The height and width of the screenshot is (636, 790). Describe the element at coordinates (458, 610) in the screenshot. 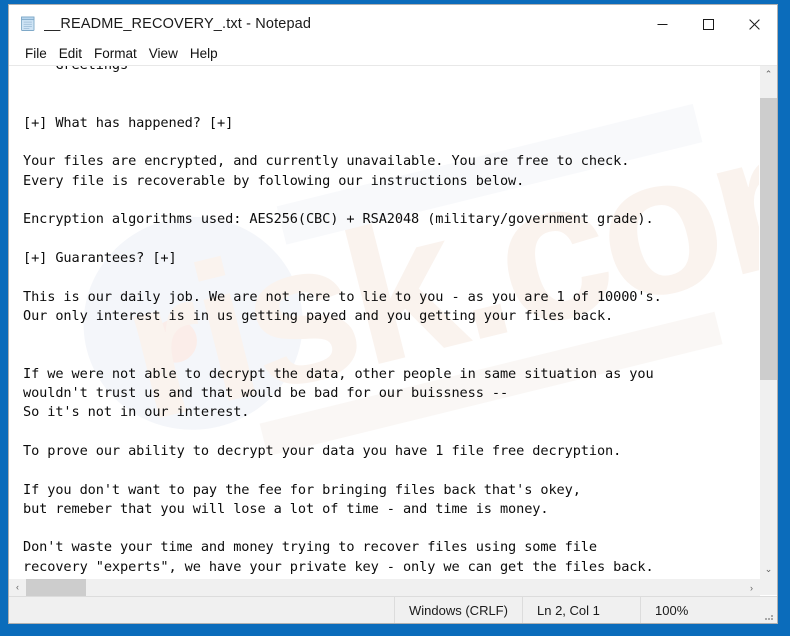

I see `status-line-ending: Windows (CRLF)` at that location.